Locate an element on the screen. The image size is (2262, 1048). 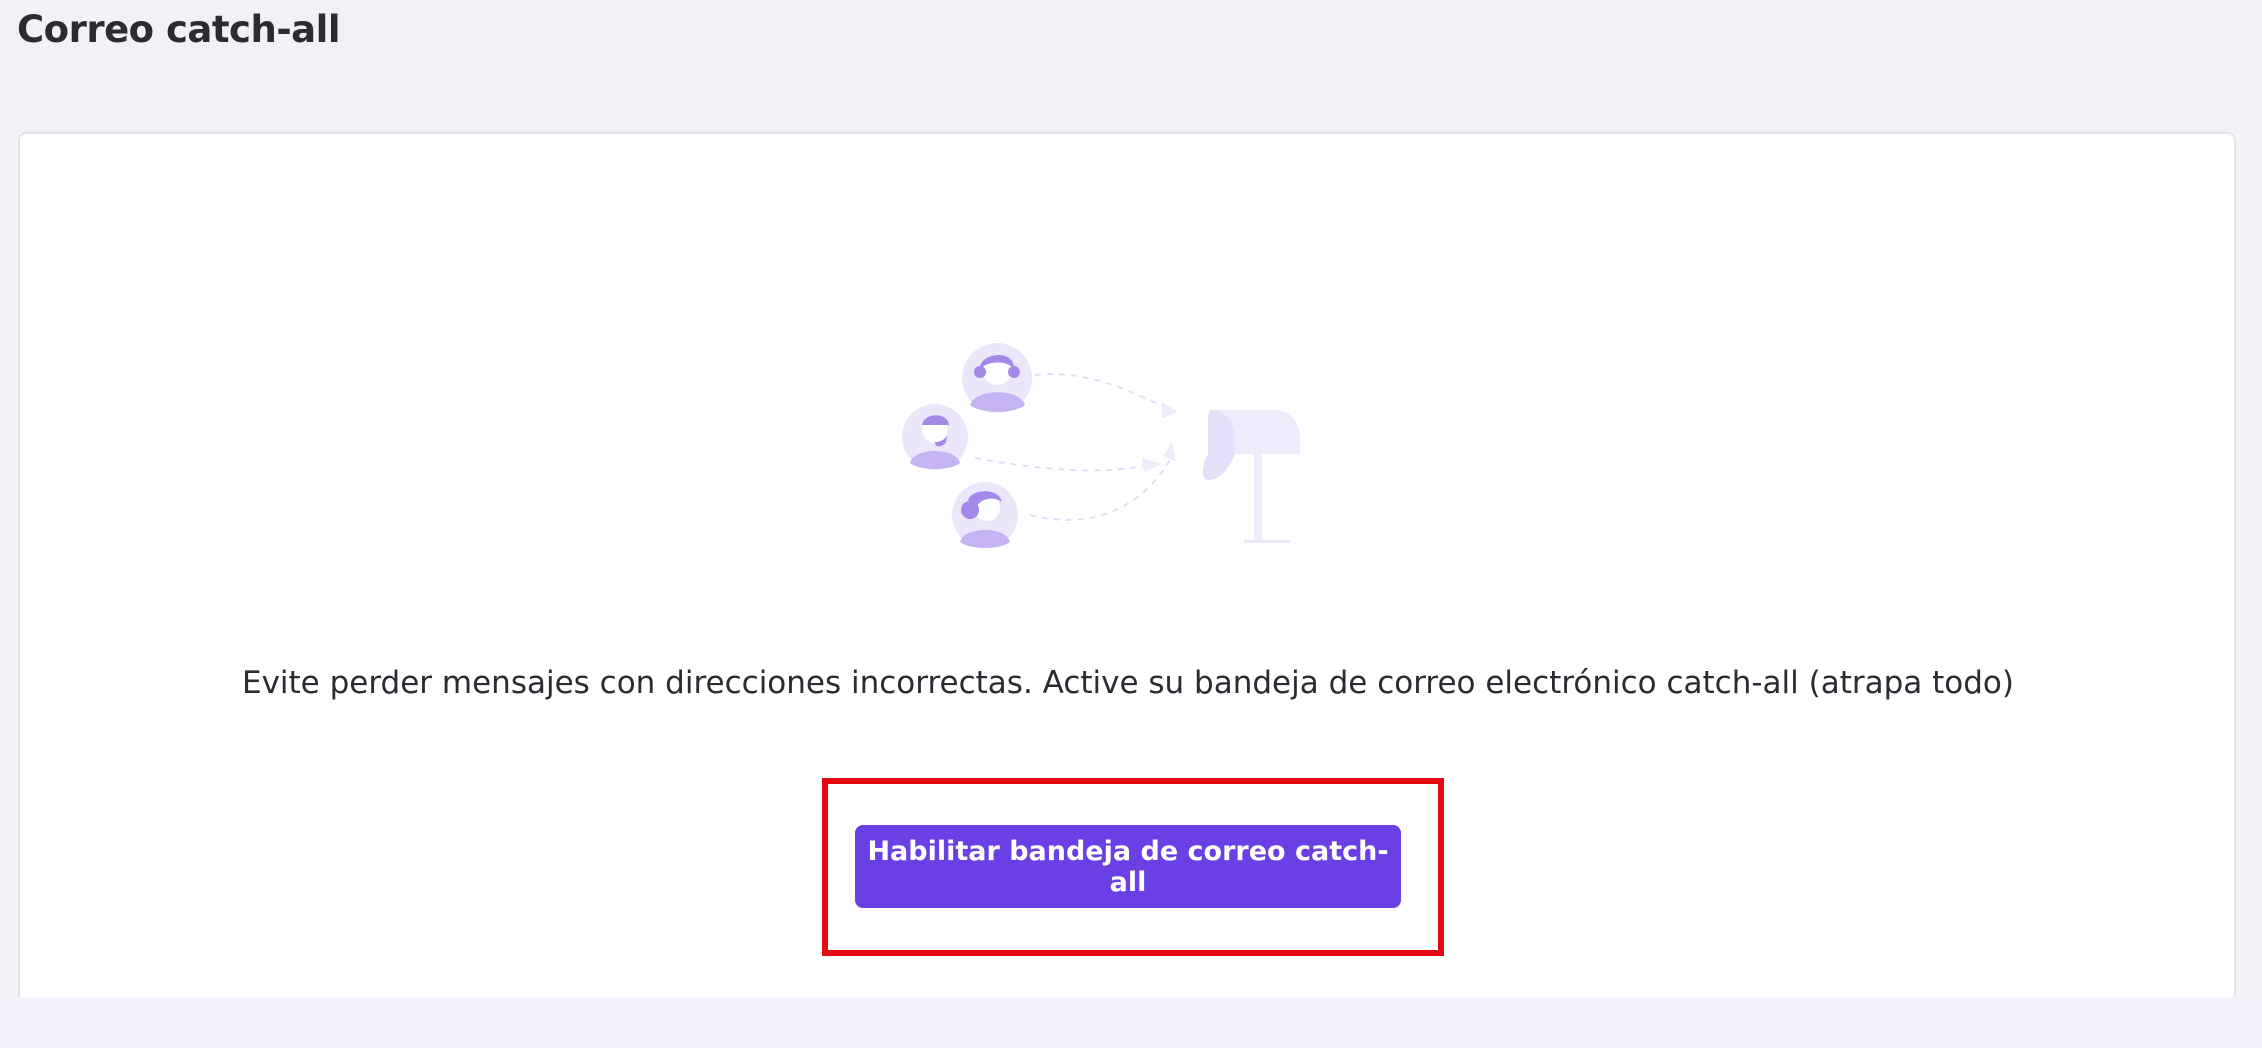
person-avatar-bottom is located at coordinates (985, 515).